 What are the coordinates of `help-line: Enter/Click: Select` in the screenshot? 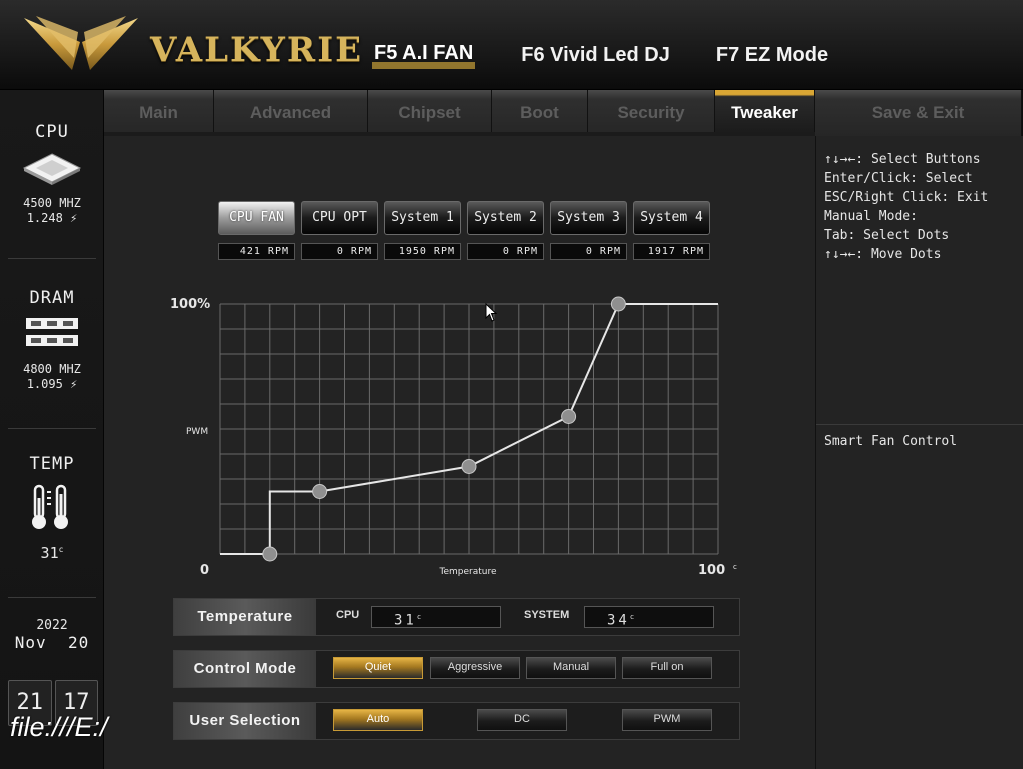 It's located at (898, 178).